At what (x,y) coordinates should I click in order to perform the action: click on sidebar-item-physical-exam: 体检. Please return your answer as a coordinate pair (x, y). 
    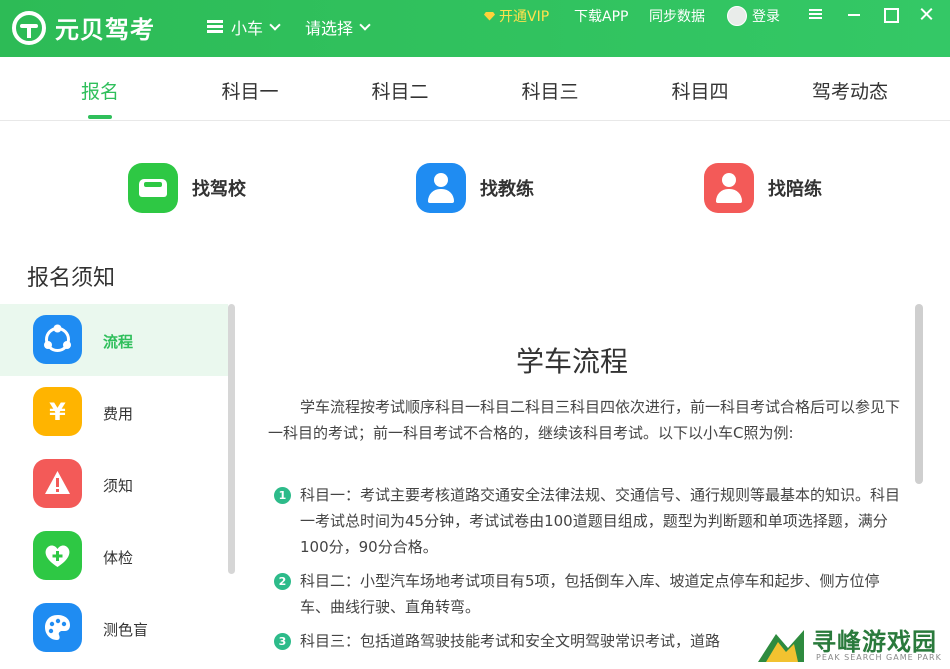
    Looking at the image, I should click on (114, 556).